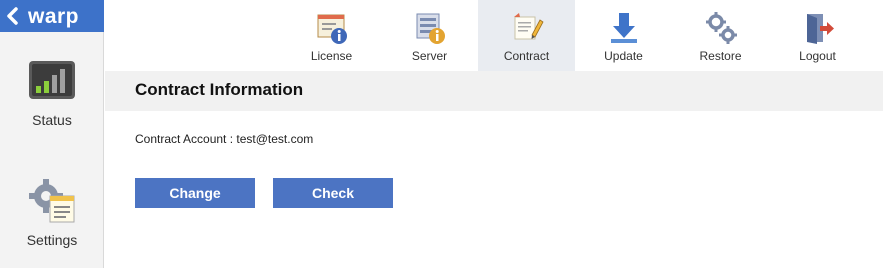  I want to click on tab-restore: Restore, so click(720, 35).